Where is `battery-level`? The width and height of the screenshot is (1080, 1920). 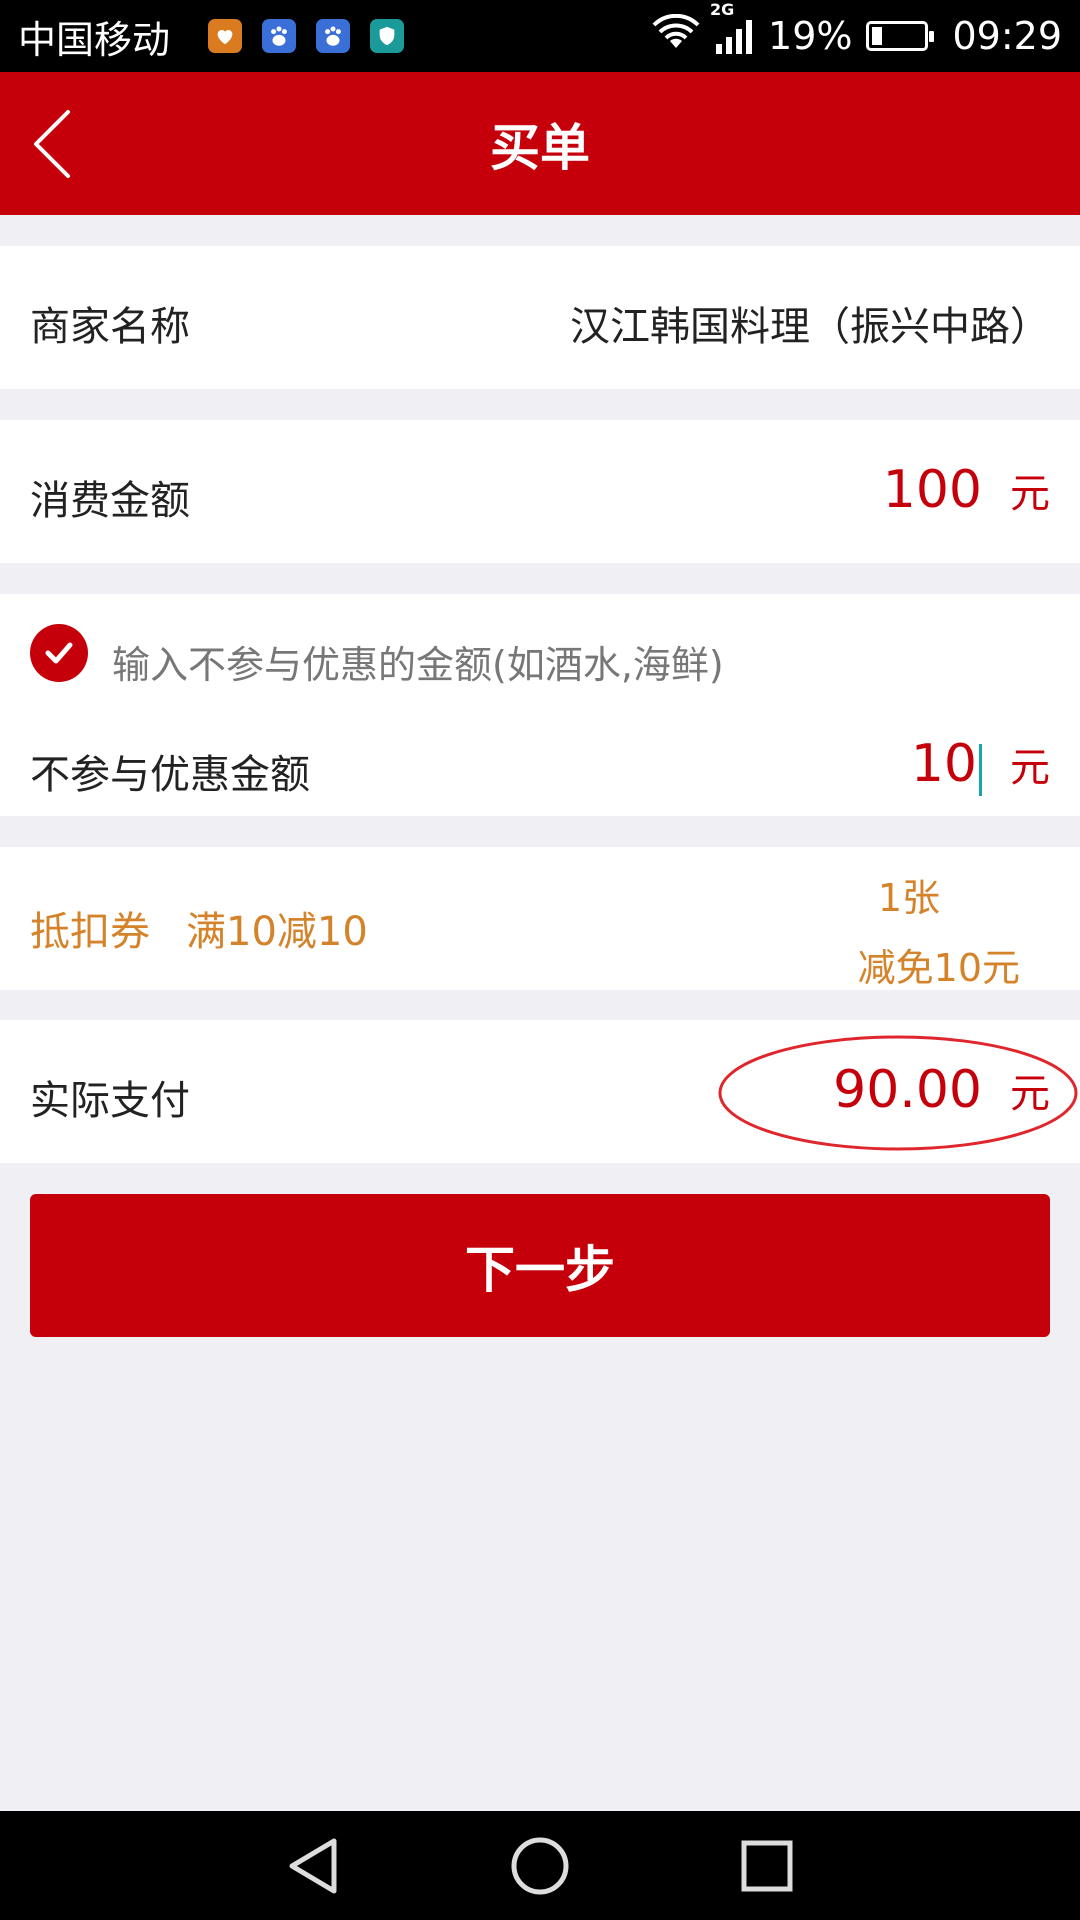
battery-level is located at coordinates (877, 36).